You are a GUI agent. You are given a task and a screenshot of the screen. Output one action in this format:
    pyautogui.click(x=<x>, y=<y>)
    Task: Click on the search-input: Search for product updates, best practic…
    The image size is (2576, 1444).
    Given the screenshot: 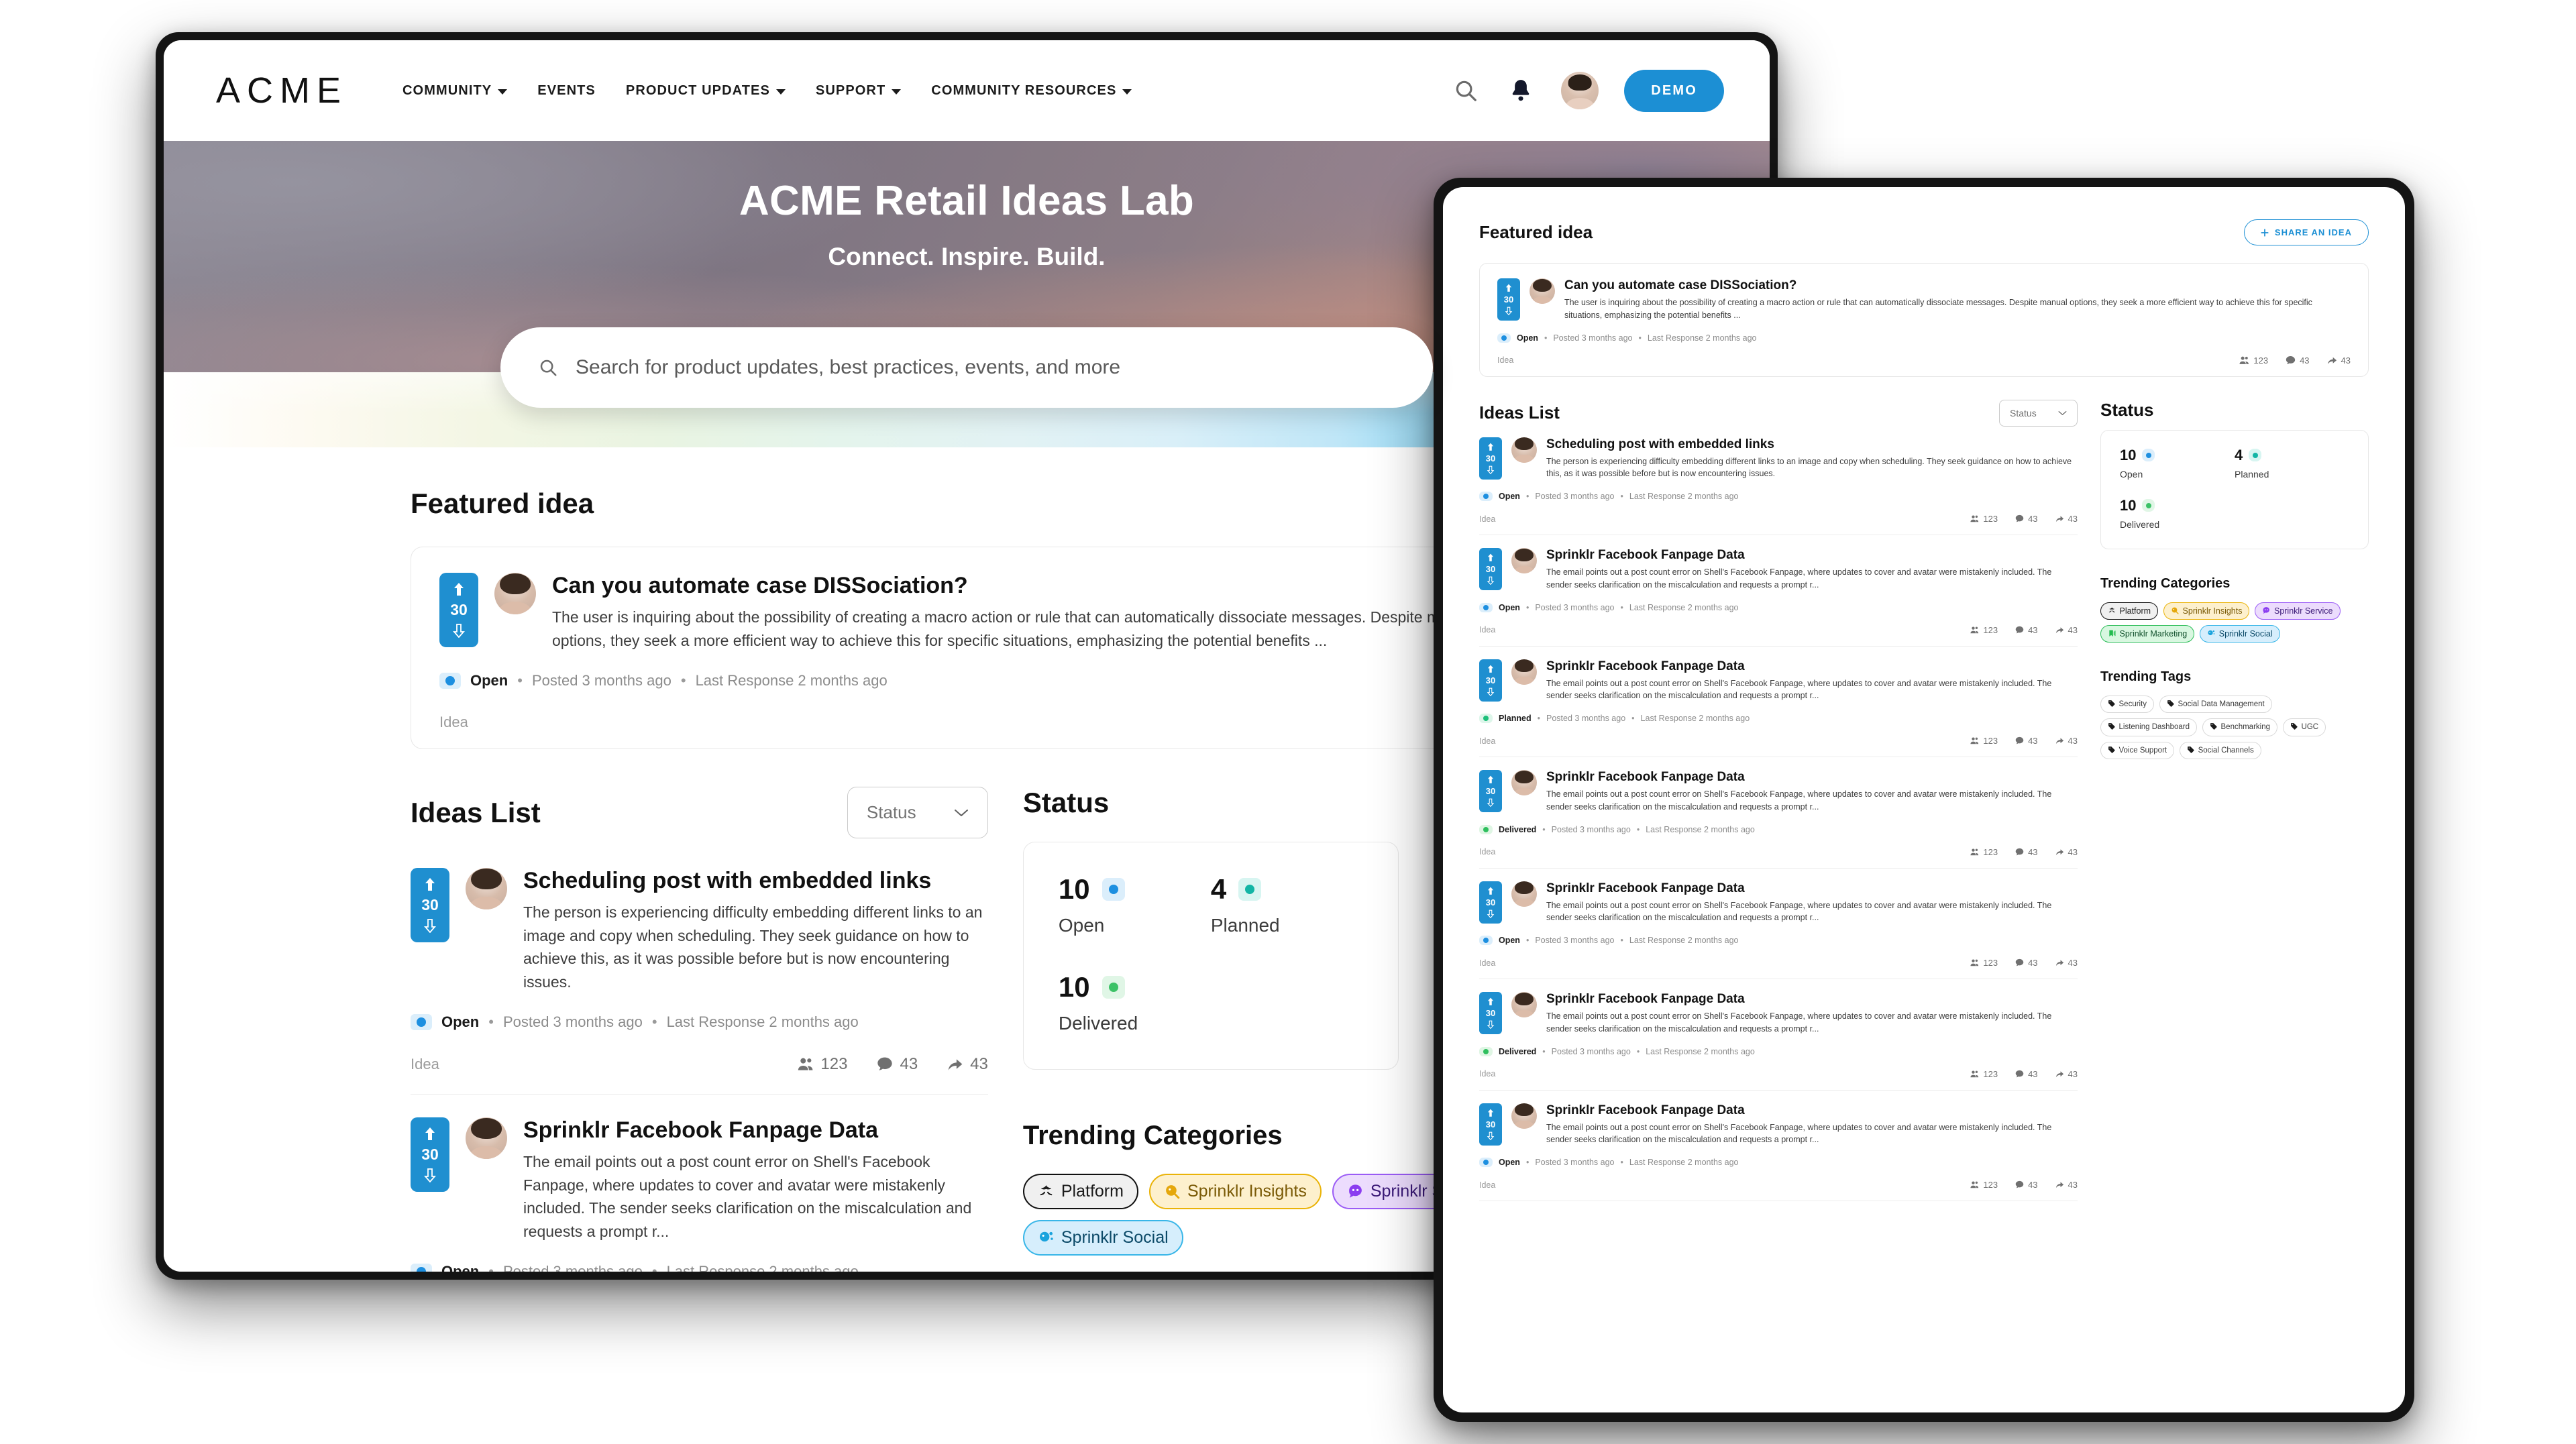 What is the action you would take?
    pyautogui.click(x=966, y=367)
    